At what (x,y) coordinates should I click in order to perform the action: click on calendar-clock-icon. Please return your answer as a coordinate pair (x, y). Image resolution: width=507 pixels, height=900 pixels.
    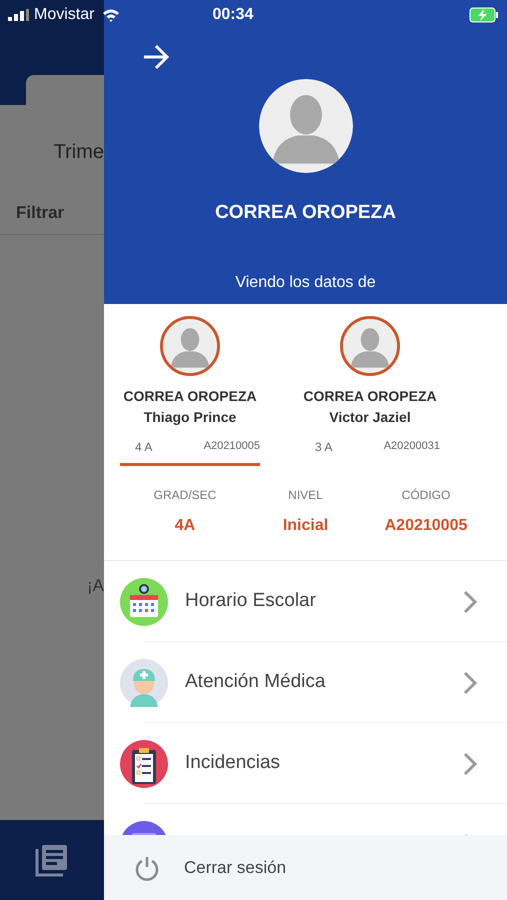
    Looking at the image, I should click on (144, 602).